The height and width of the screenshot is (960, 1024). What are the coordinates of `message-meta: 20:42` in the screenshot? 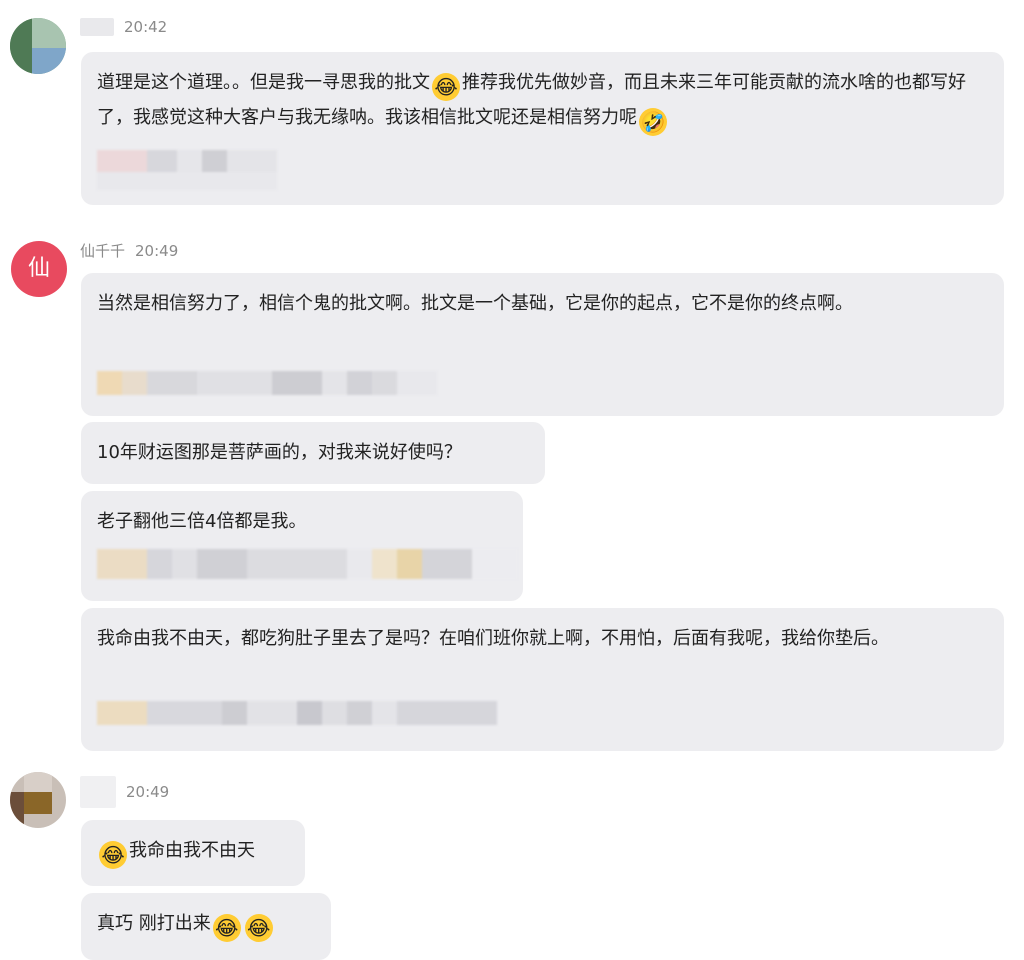 It's located at (123, 27).